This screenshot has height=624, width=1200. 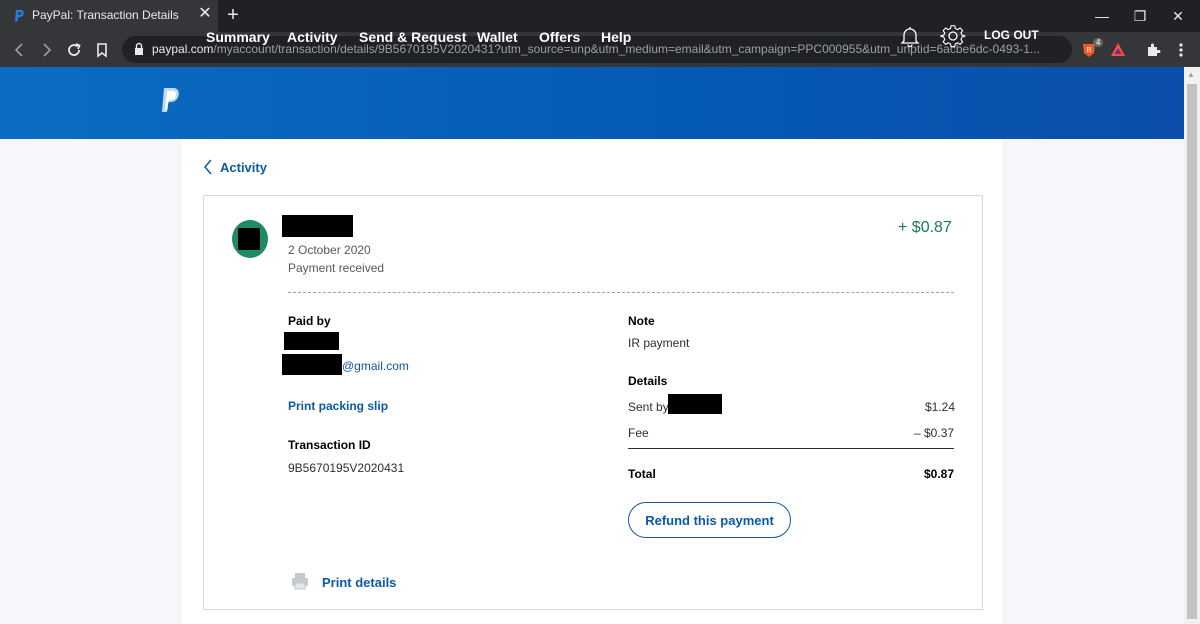 I want to click on sender-name-redaction, so click(x=317, y=226).